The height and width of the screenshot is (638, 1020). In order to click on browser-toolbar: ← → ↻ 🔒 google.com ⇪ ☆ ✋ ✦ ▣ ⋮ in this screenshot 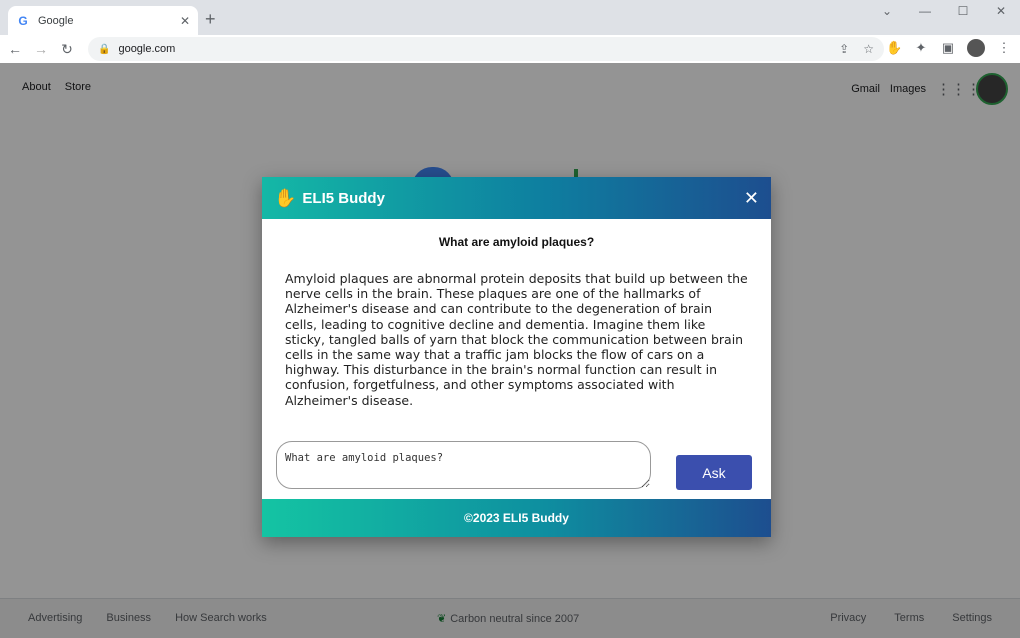, I will do `click(510, 49)`.